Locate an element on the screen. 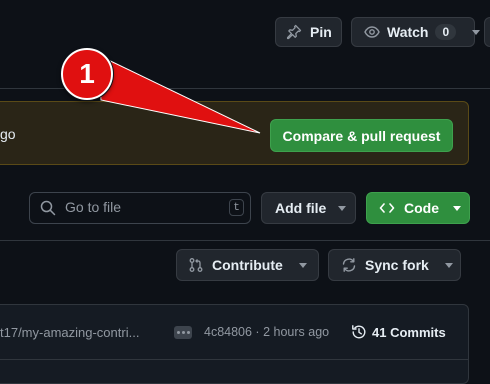 This screenshot has width=490, height=384. sync-fork-label: Sync fork is located at coordinates (397, 265).